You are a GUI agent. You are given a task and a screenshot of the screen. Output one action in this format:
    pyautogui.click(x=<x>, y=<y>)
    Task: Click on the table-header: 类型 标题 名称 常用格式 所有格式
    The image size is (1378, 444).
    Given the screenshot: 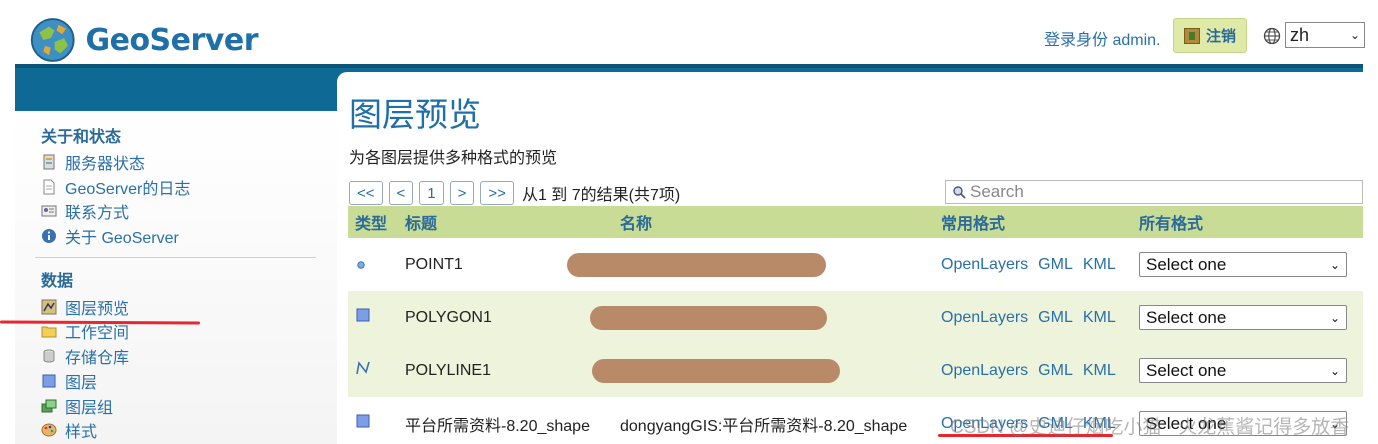 What is the action you would take?
    pyautogui.click(x=855, y=222)
    